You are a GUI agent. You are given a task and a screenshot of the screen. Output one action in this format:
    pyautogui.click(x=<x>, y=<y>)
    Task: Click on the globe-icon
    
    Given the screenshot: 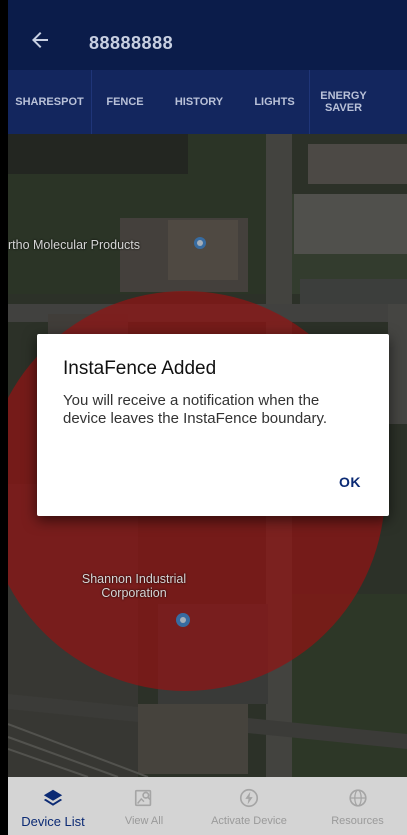 What is the action you would take?
    pyautogui.click(x=357, y=798)
    